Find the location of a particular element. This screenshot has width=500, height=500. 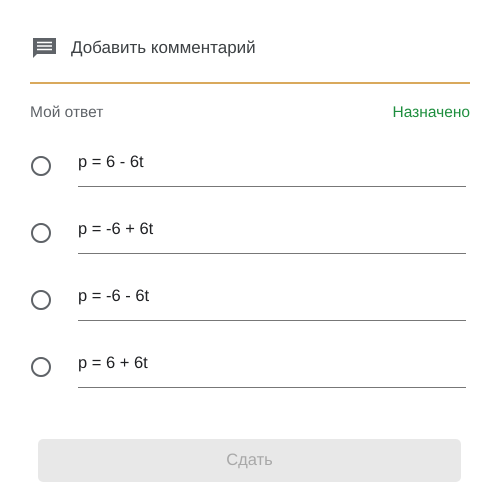

my-answer-label: Мой ответ is located at coordinates (67, 113).